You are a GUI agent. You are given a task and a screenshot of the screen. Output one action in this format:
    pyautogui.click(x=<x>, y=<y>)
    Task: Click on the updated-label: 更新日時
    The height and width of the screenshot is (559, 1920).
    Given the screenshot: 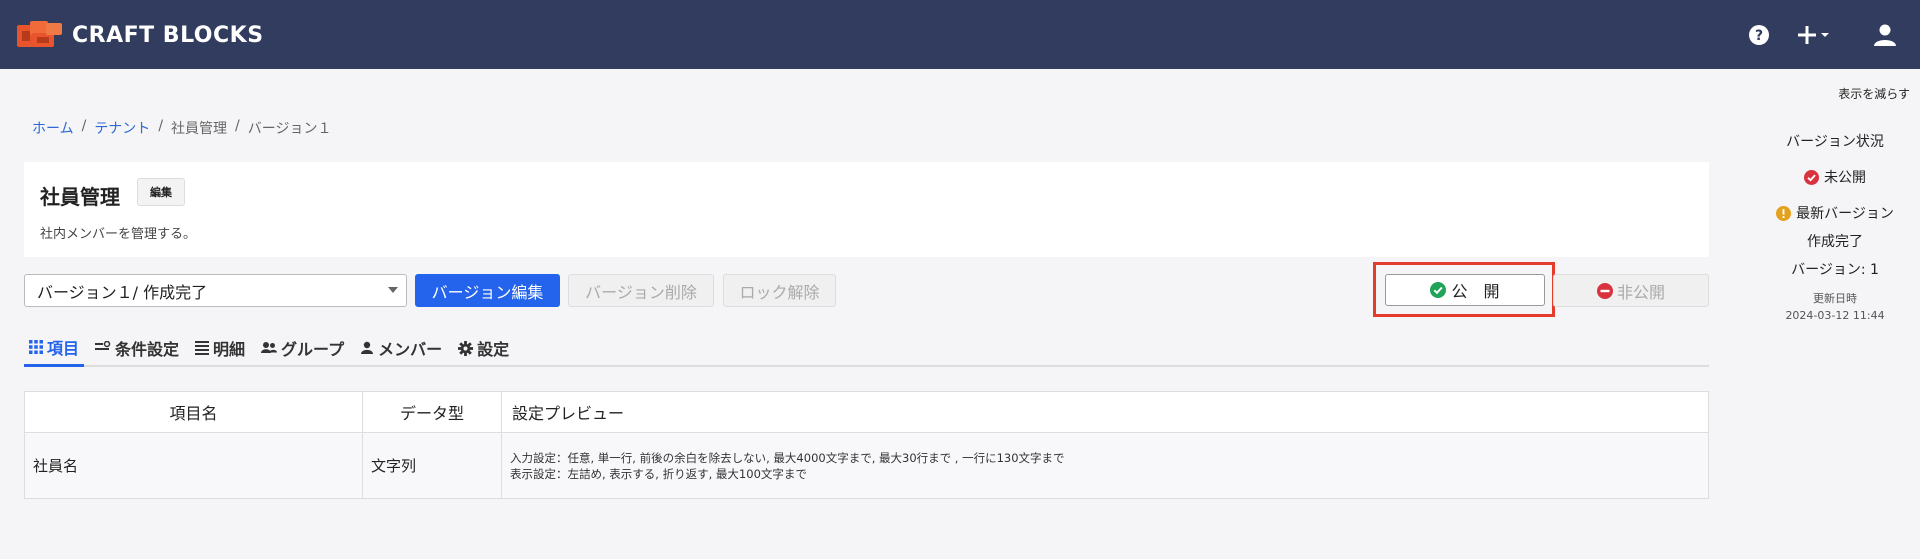 What is the action you would take?
    pyautogui.click(x=1835, y=298)
    